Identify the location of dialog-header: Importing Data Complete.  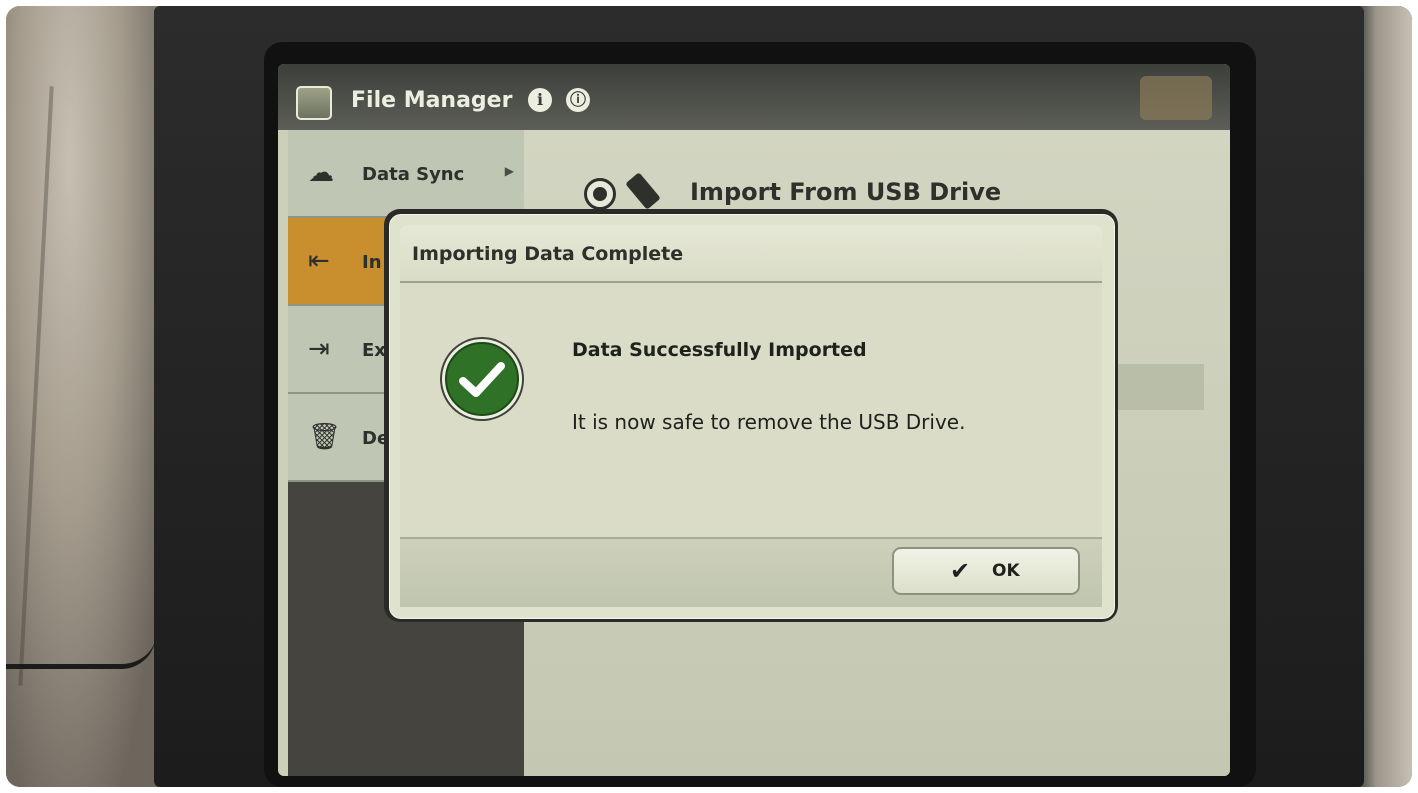
(751, 254).